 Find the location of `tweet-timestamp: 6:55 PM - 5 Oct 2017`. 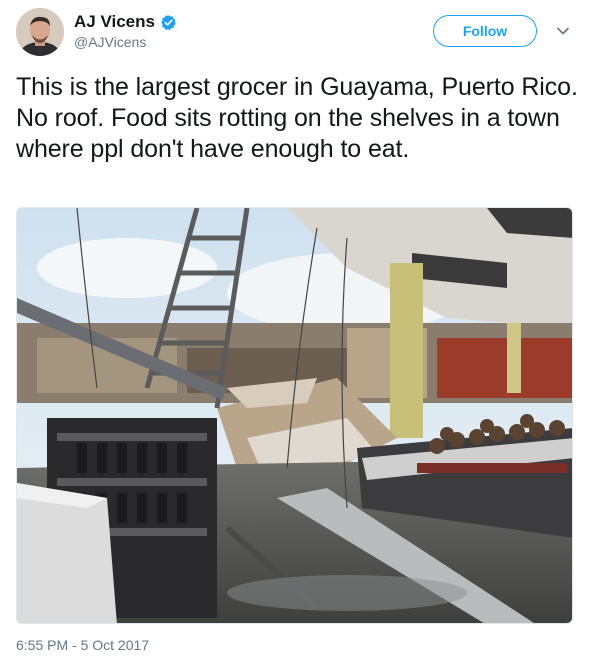

tweet-timestamp: 6:55 PM - 5 Oct 2017 is located at coordinates (82, 645).